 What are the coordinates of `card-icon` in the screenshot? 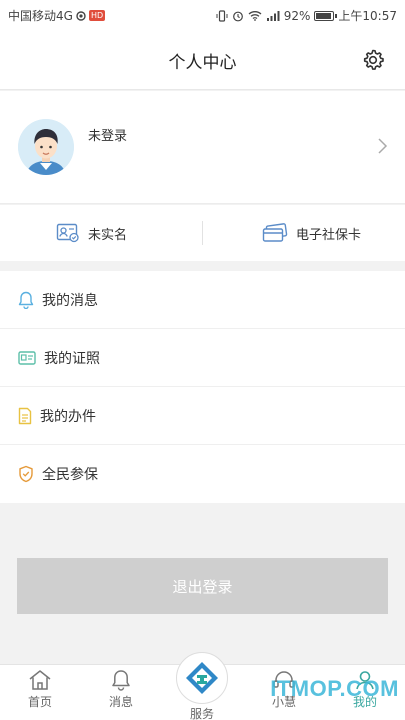 It's located at (275, 232).